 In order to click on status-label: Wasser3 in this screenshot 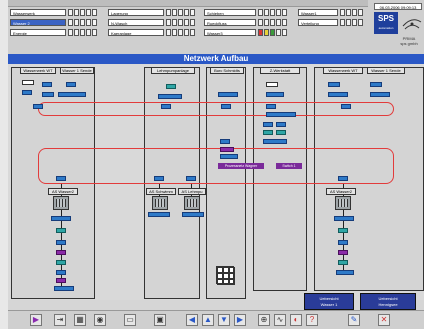, I will do `click(230, 32)`.